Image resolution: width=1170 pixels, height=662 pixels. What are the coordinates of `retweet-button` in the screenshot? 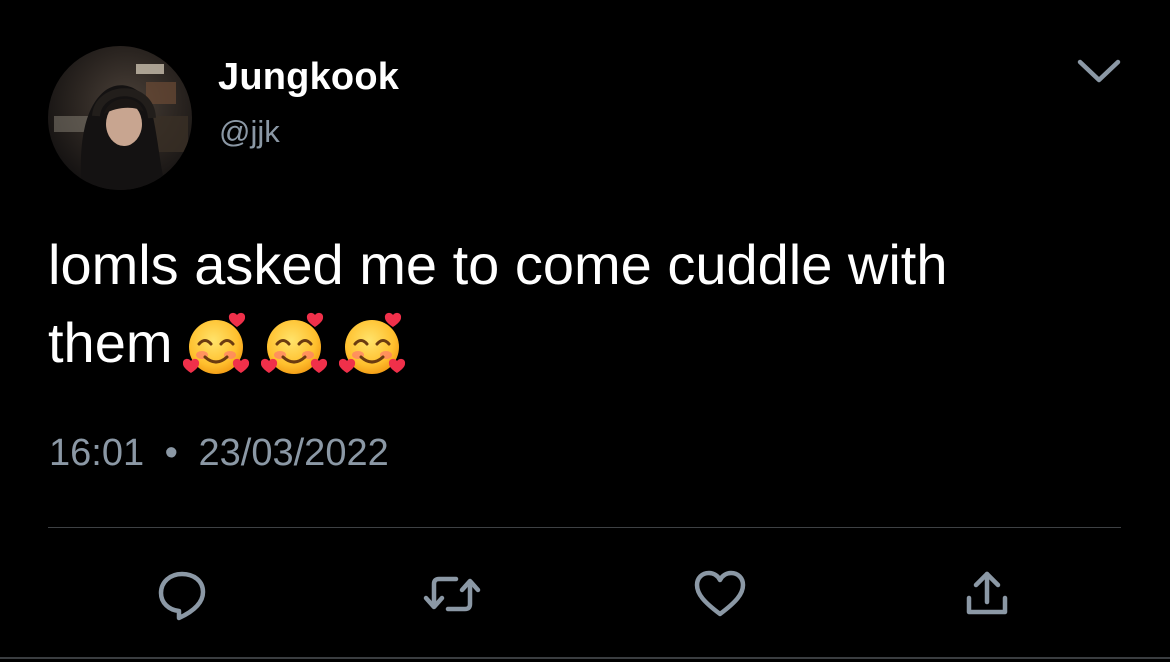 It's located at (452, 594).